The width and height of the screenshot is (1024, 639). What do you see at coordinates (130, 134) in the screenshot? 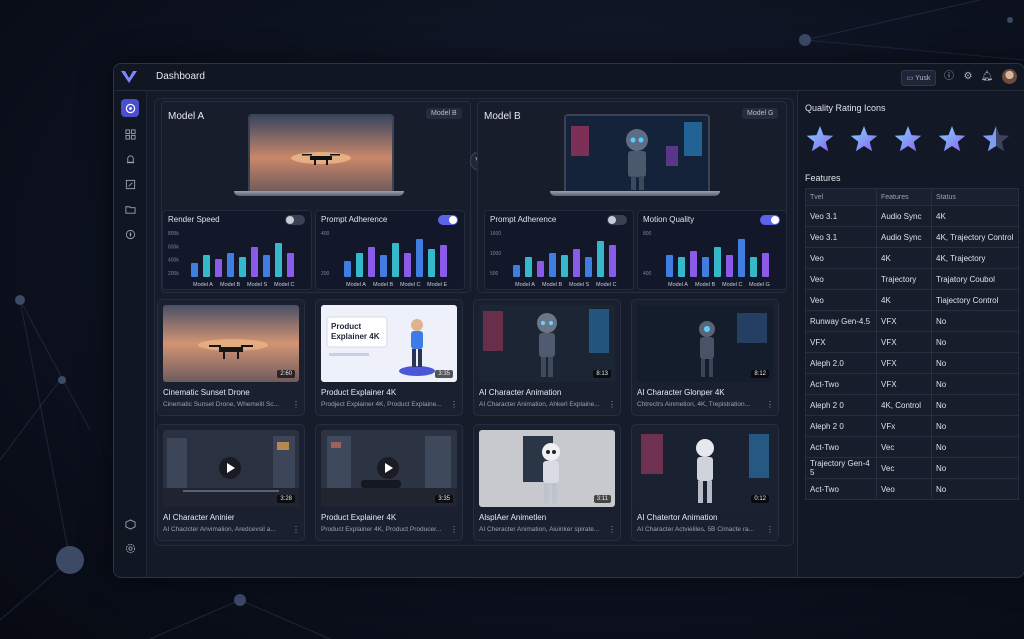
I see `sidebar-item-grid` at bounding box center [130, 134].